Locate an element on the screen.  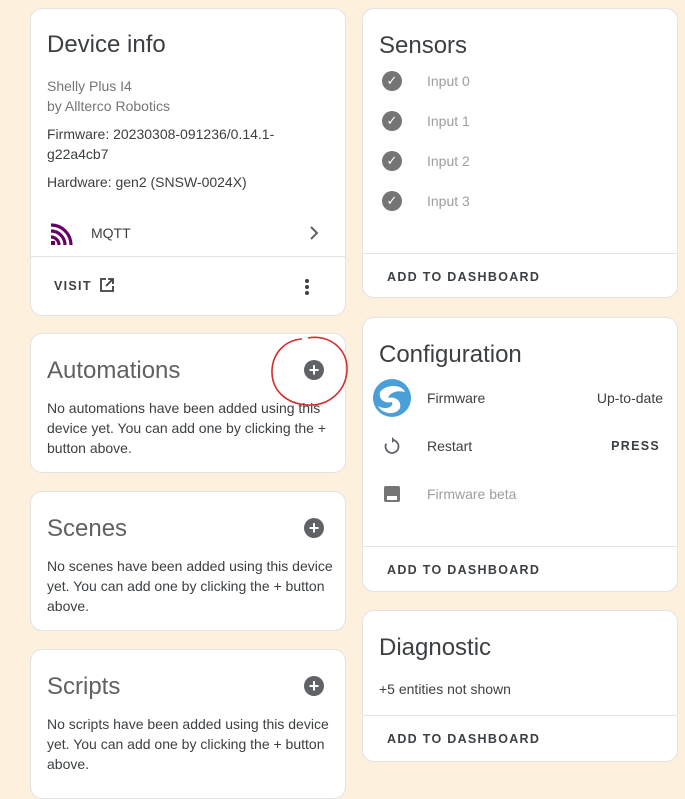
open-in-new-icon is located at coordinates (107, 287).